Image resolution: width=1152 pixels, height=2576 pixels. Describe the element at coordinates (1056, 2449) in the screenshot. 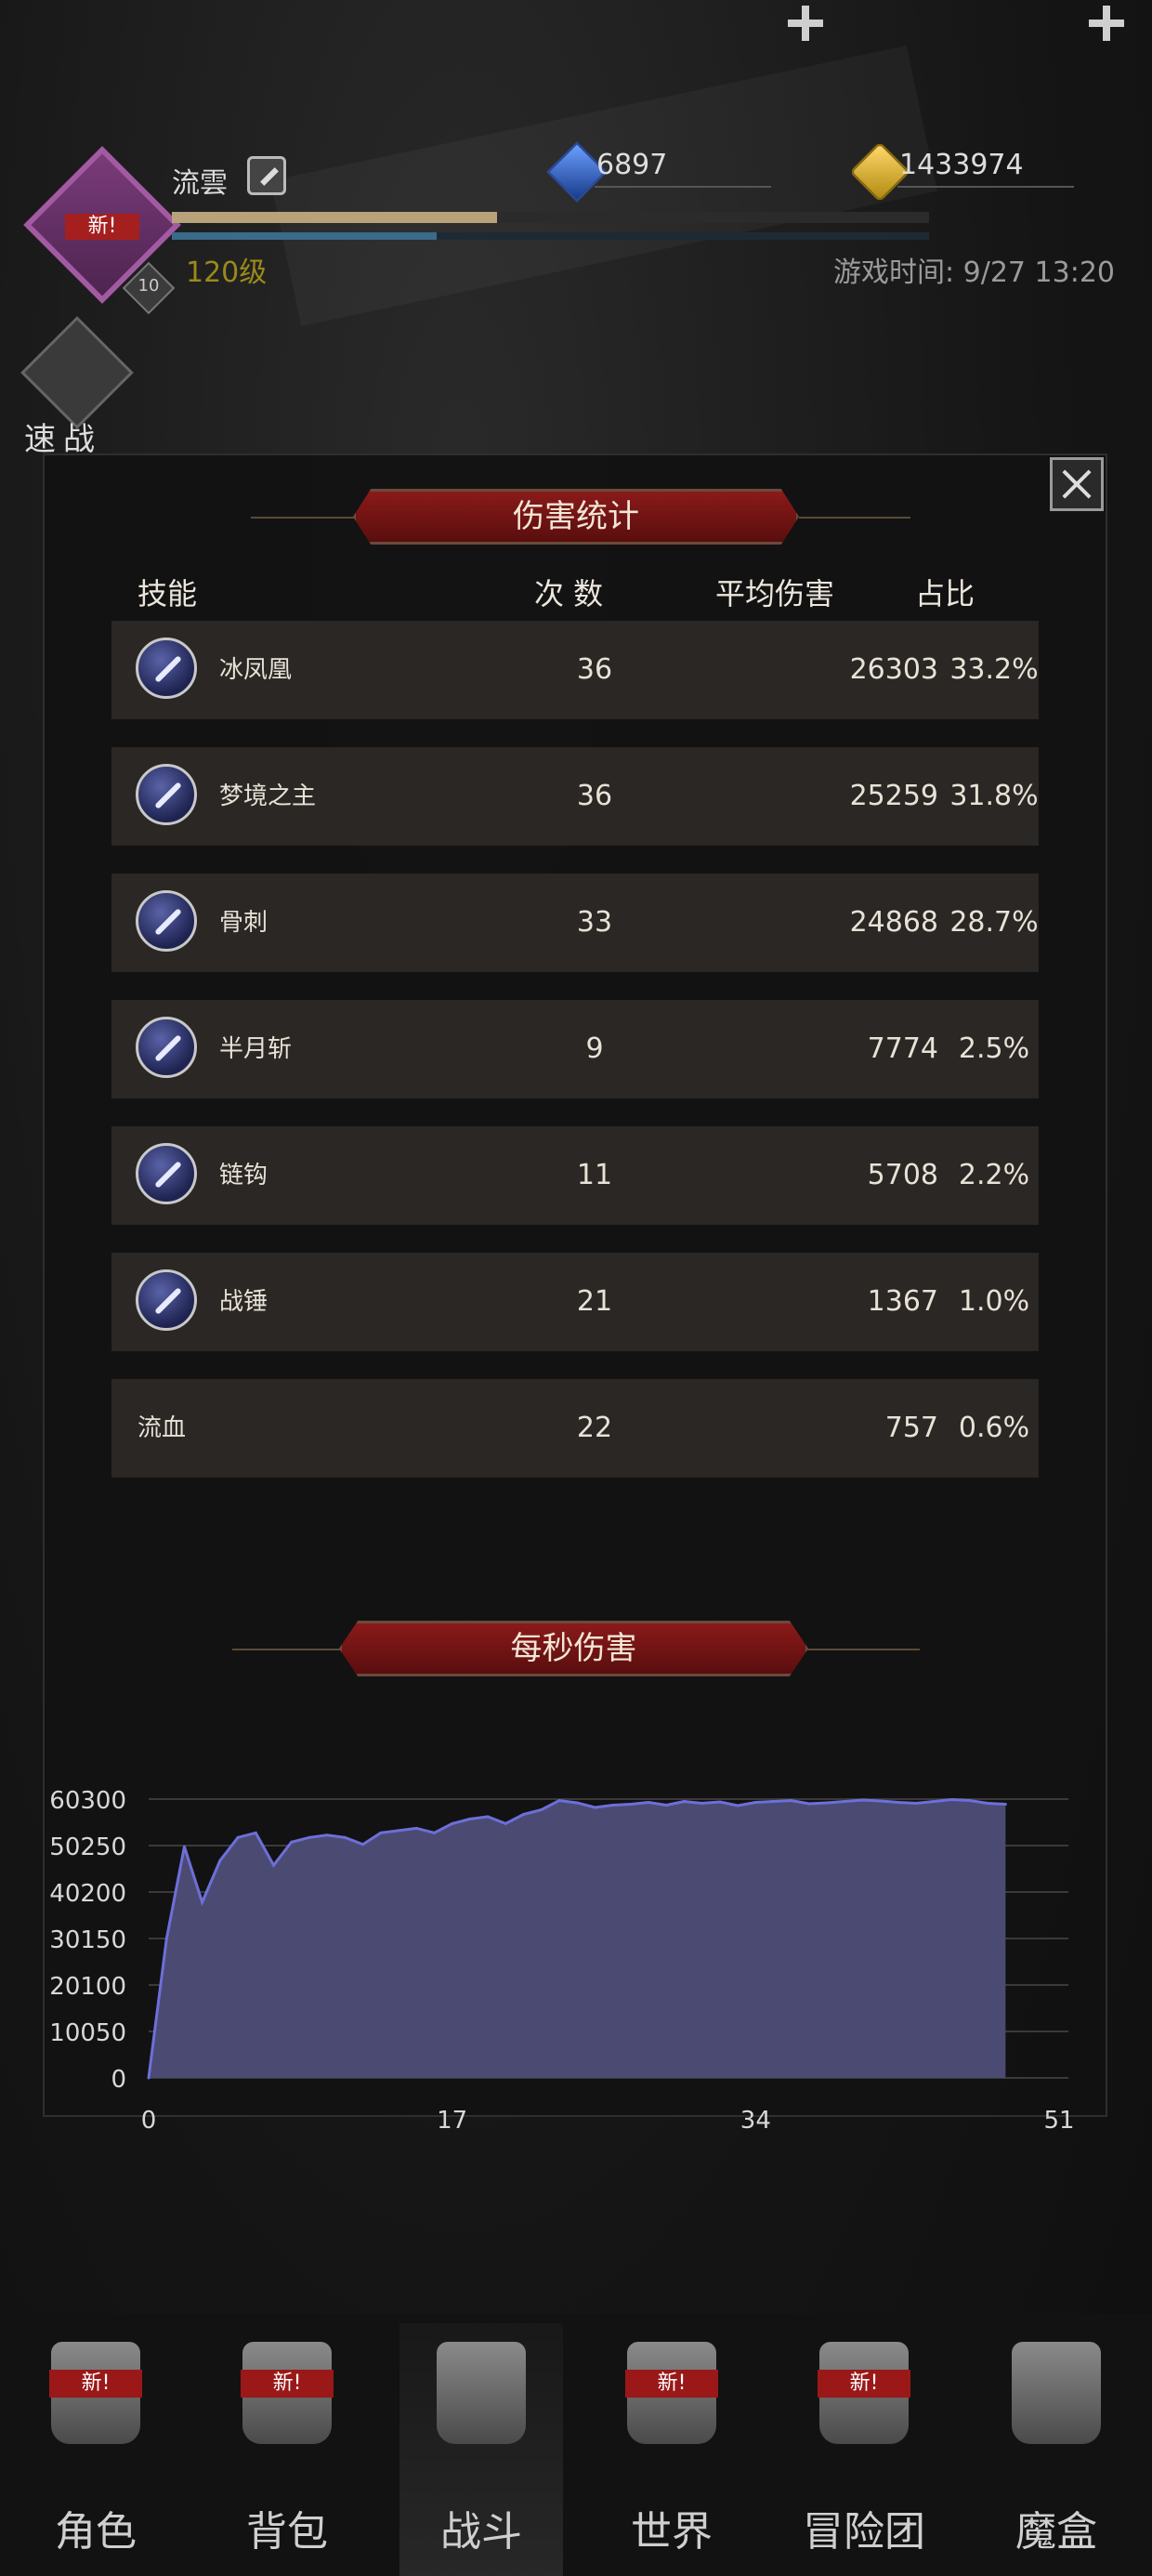

I see `nav-item-magic-box: 魔盒` at that location.